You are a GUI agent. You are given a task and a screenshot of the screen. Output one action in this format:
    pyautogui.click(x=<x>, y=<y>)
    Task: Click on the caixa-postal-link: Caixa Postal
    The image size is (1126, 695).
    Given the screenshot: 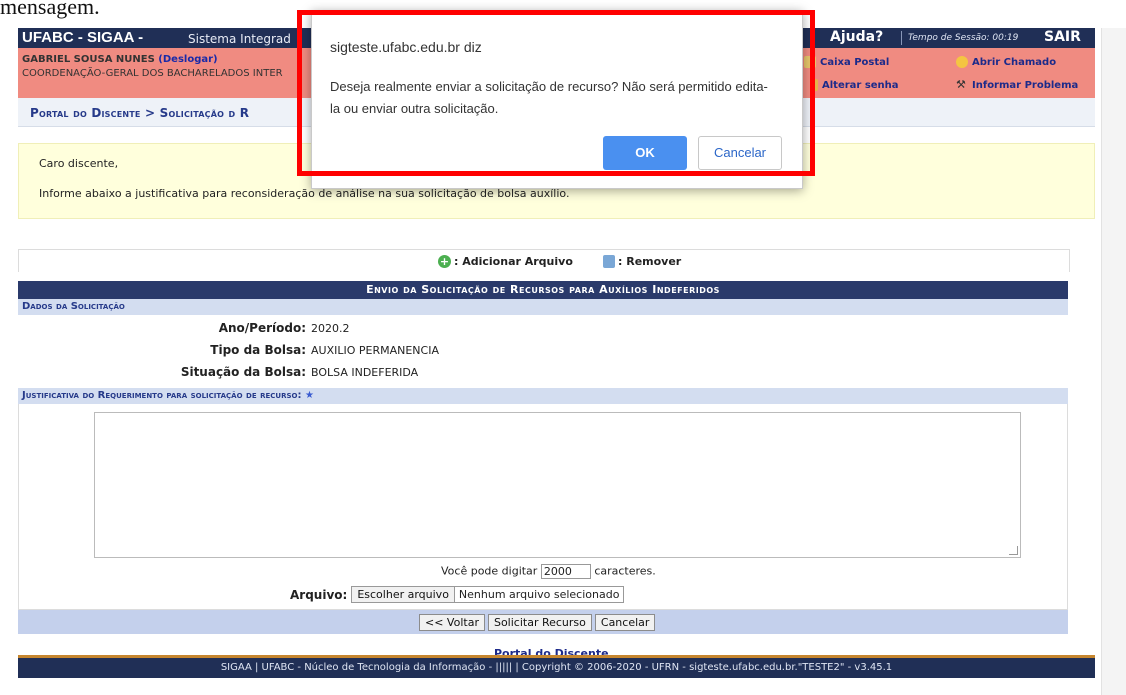 What is the action you would take?
    pyautogui.click(x=846, y=62)
    